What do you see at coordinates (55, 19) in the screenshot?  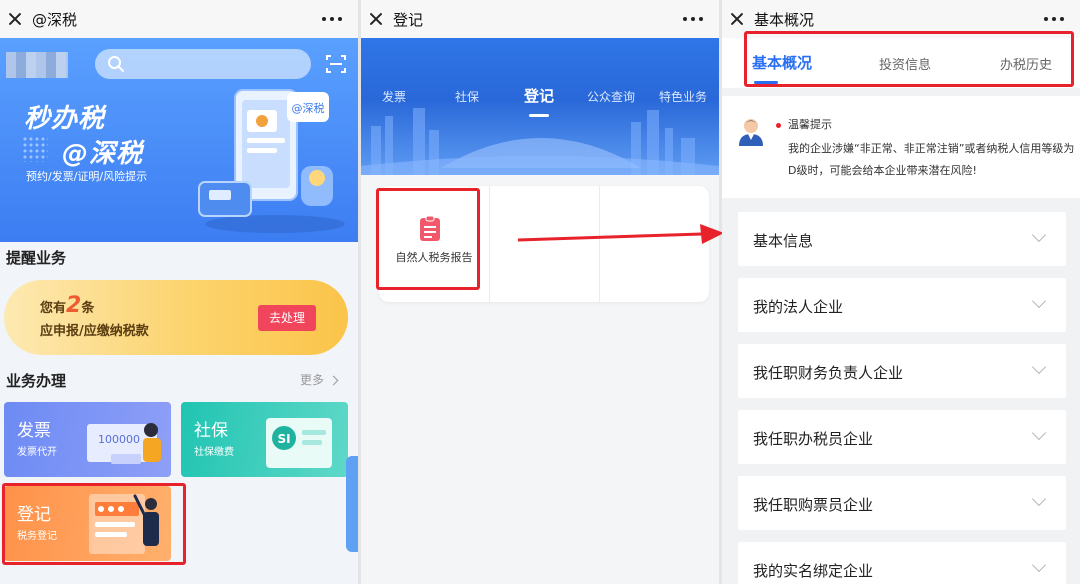 I see `window-title: @深税` at bounding box center [55, 19].